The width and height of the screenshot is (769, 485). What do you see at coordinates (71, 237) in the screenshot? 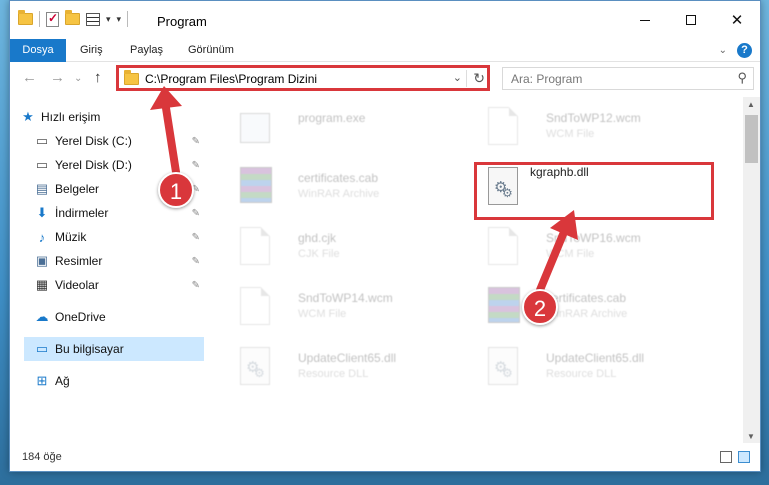
I see `sidebar-item-label: Müzik` at bounding box center [71, 237].